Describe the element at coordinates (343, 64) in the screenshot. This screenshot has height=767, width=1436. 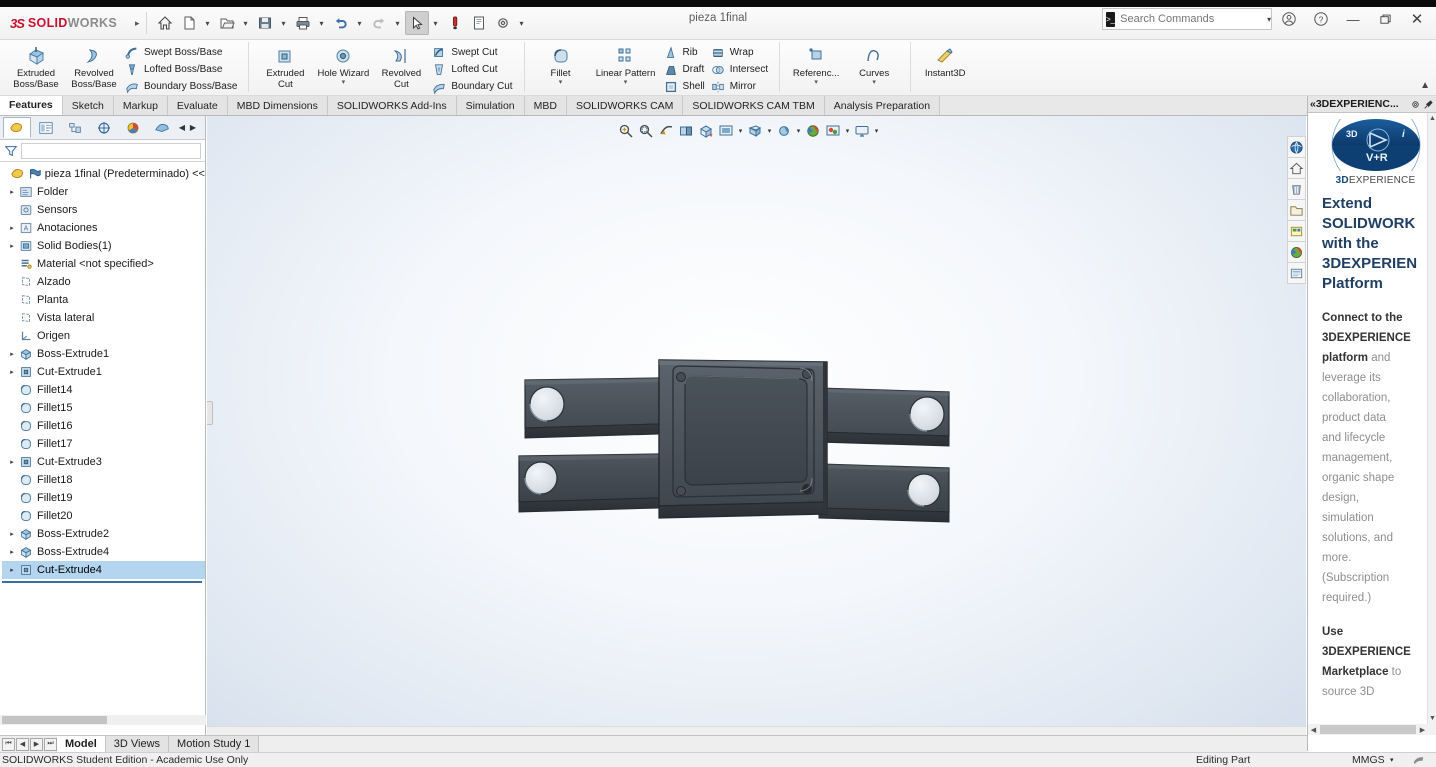
I see `hole-wizard-button: Hole Wizard ▾` at that location.